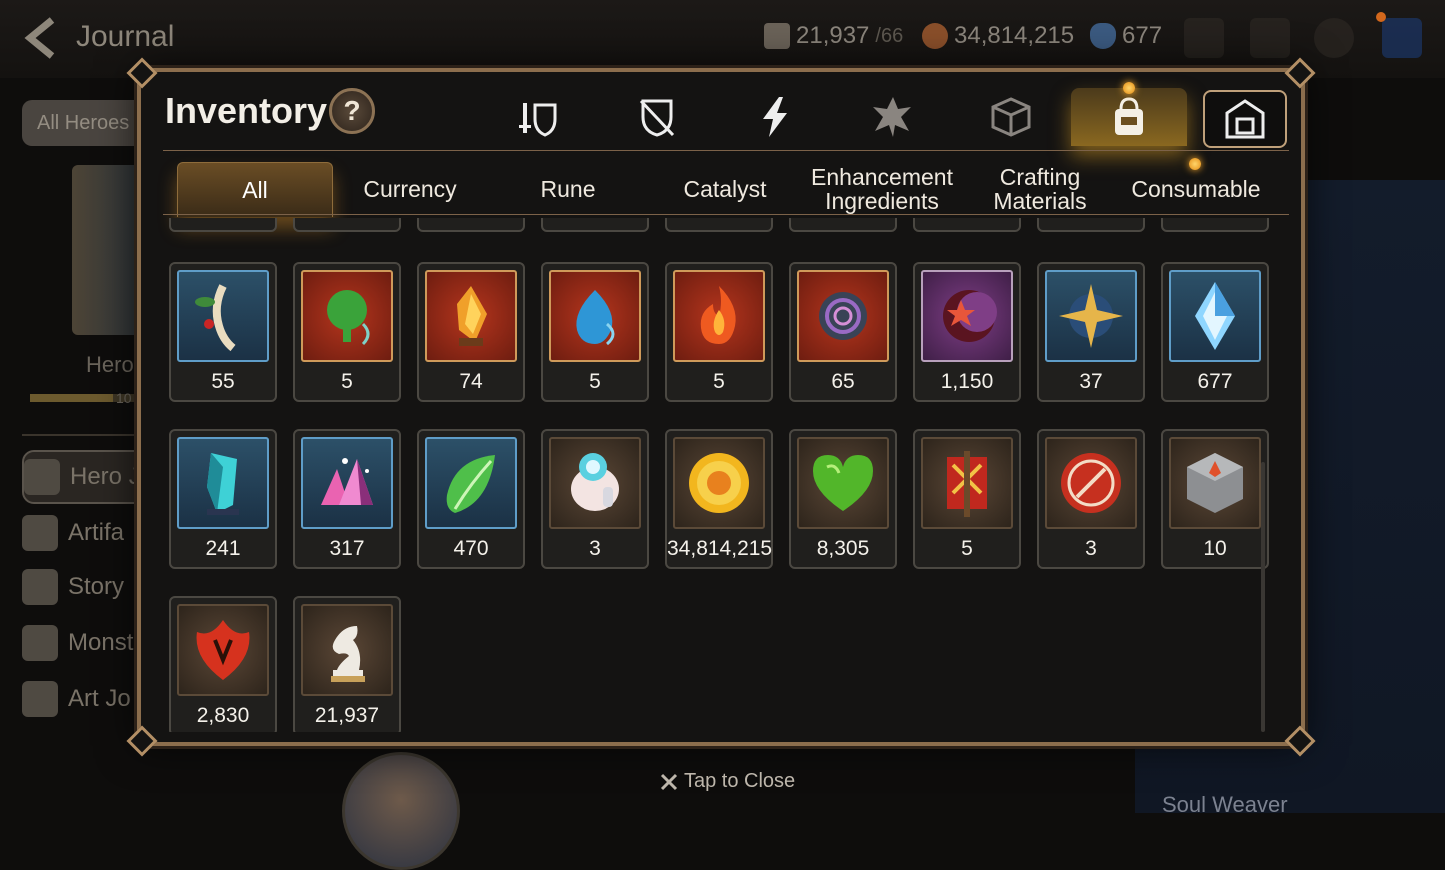 This screenshot has width=1445, height=870. Describe the element at coordinates (1091, 483) in the screenshot. I see `seal-badge-icon` at that location.